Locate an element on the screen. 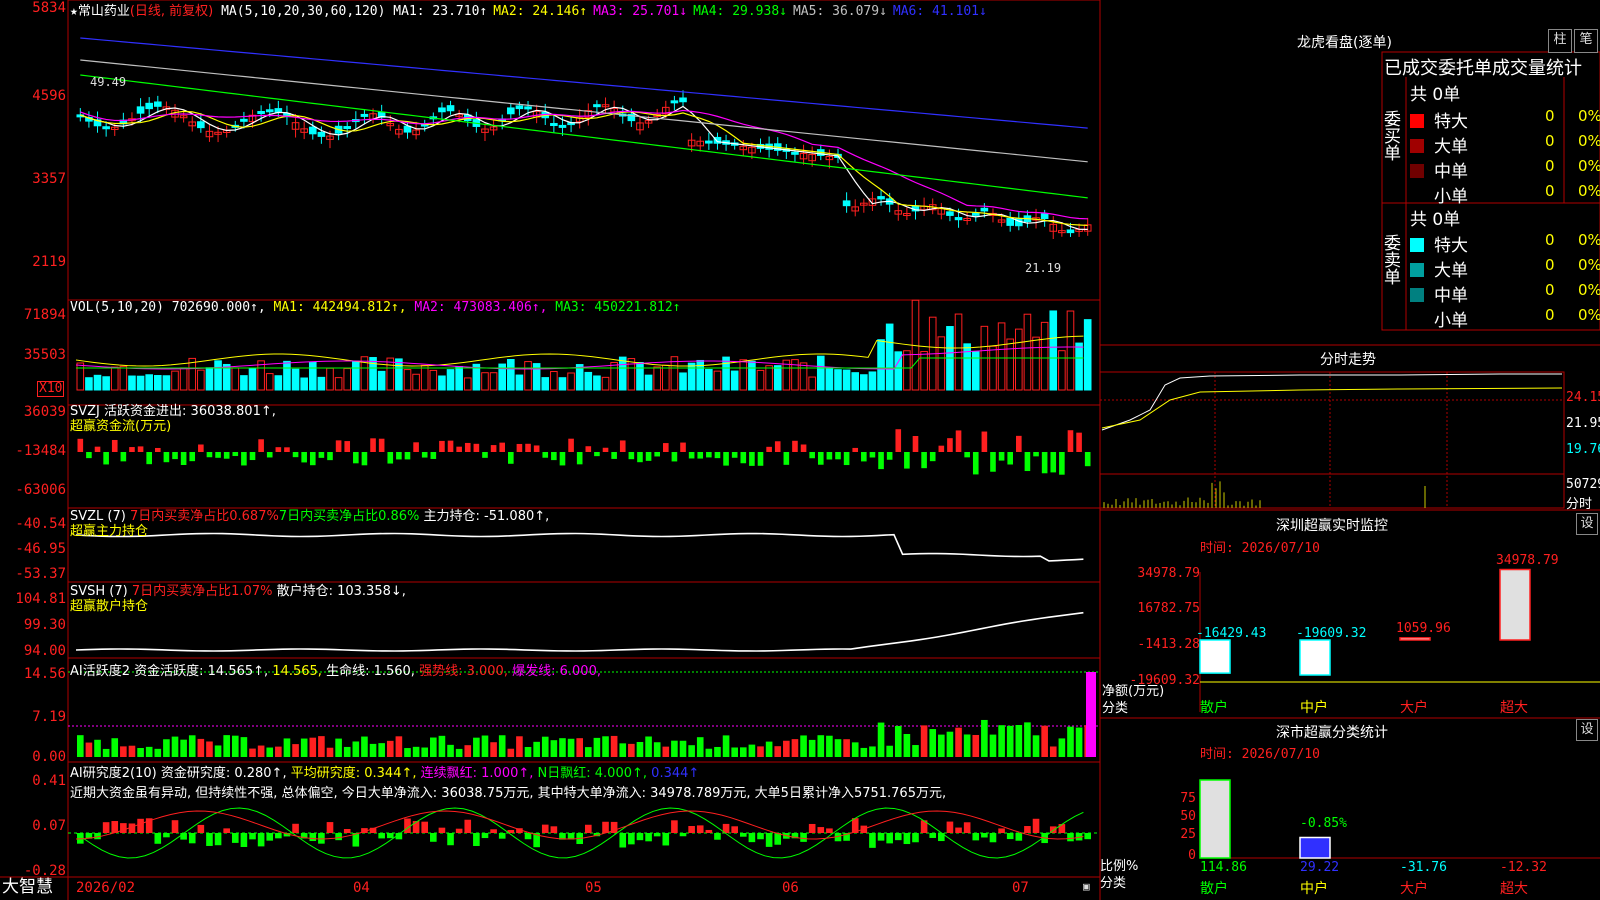 Image resolution: width=1600 pixels, height=900 pixels. buy-name-3: 小单 is located at coordinates (1451, 197).